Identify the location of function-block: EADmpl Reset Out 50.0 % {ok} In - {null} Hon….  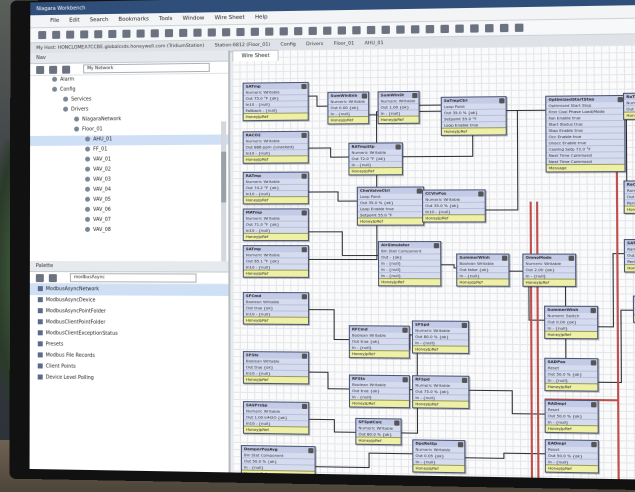
(572, 456).